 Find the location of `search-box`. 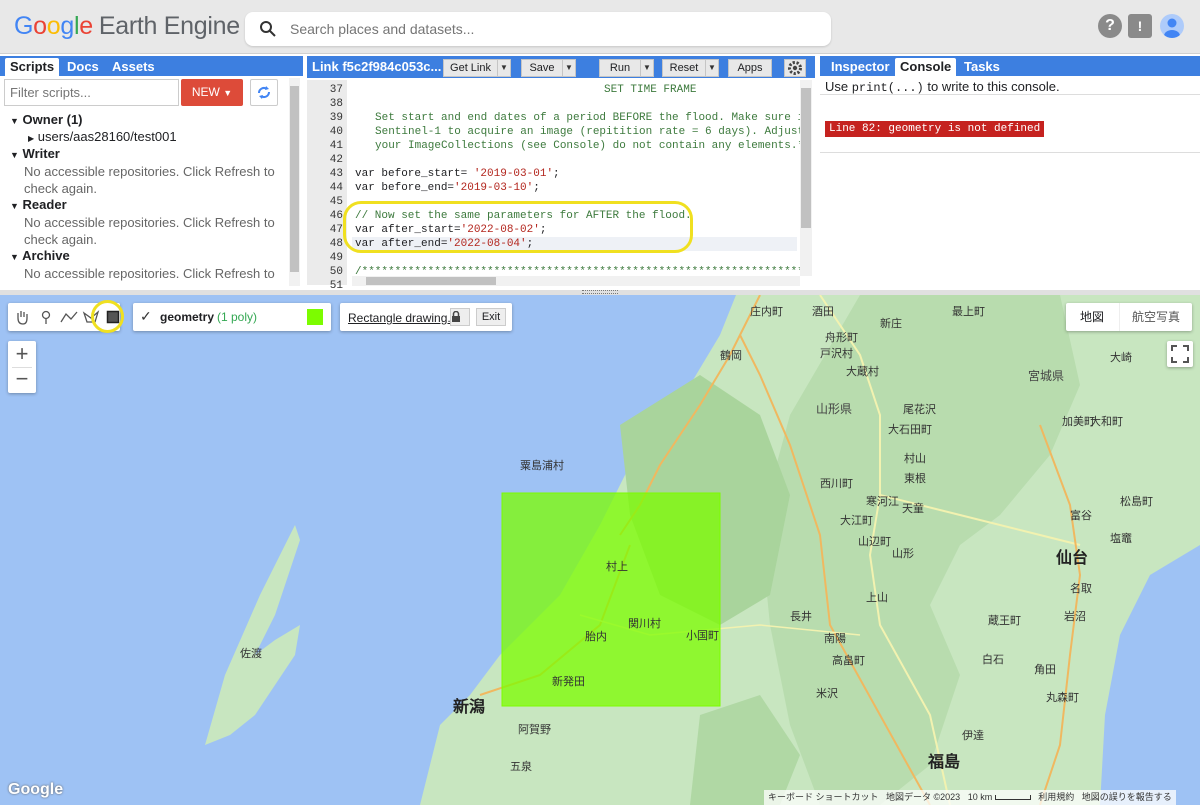

search-box is located at coordinates (538, 29).